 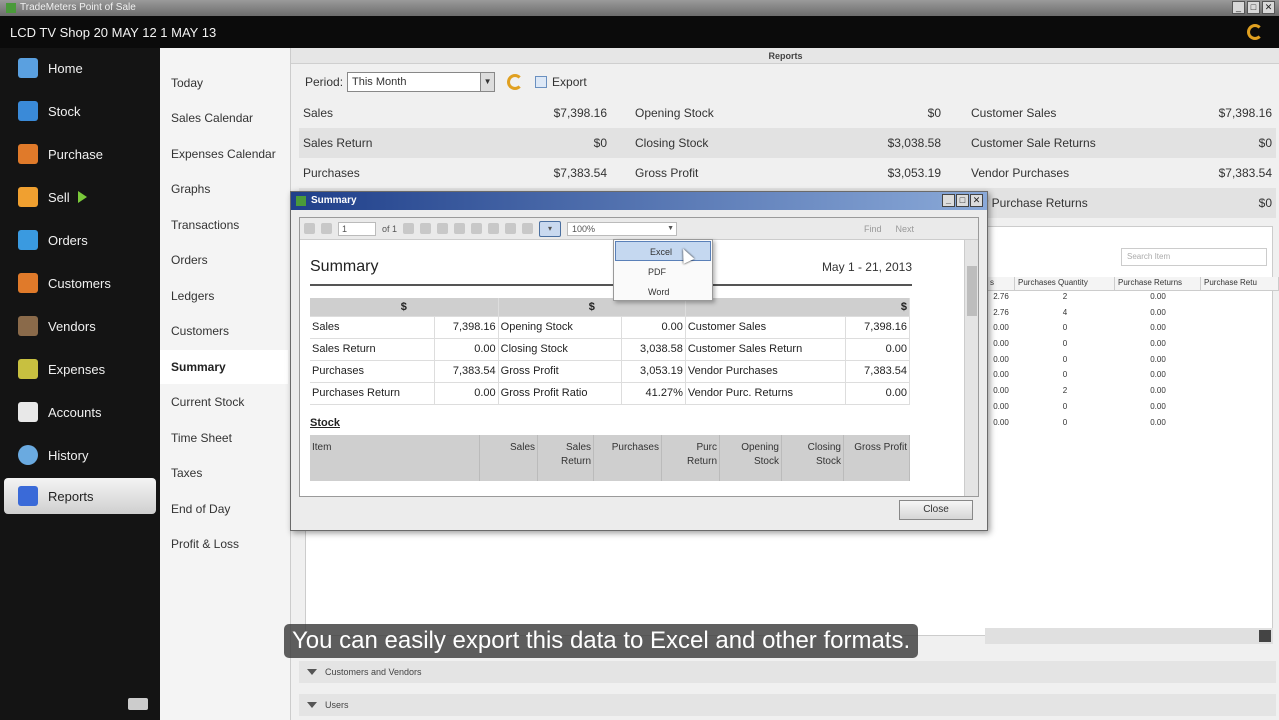 I want to click on submenu-profit-loss: Profit & Loss, so click(x=224, y=544).